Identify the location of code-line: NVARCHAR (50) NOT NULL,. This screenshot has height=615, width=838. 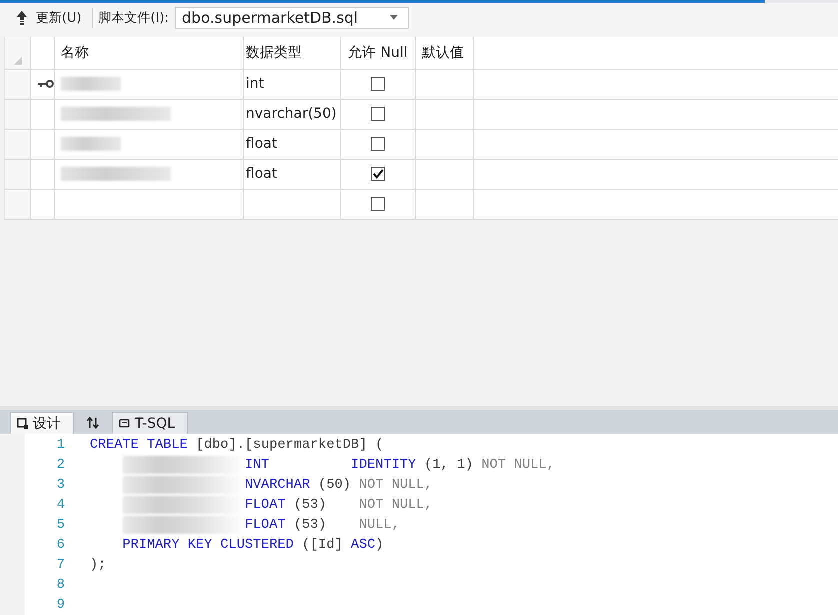
(261, 485).